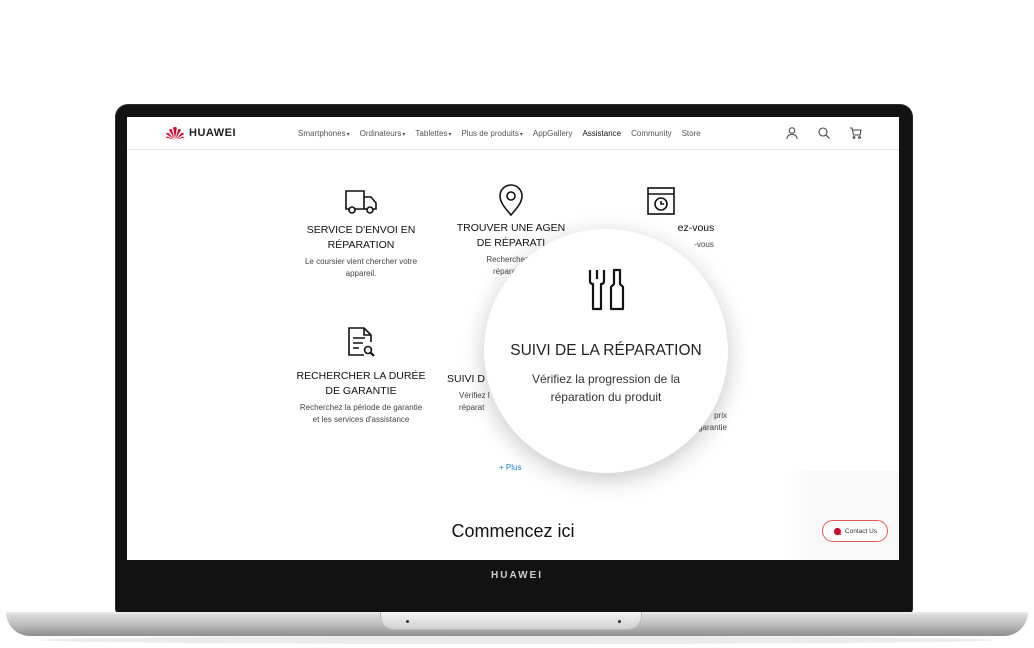 The width and height of the screenshot is (1034, 648). Describe the element at coordinates (361, 230) in the screenshot. I see `title-line: SERVICE D'ENVOI EN` at that location.